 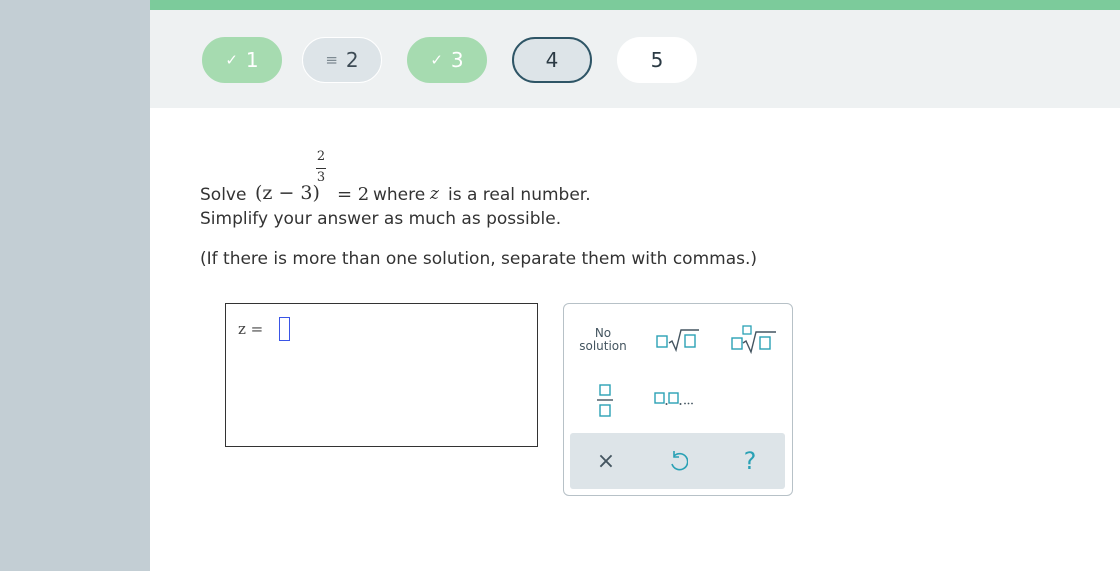 What do you see at coordinates (284, 329) in the screenshot?
I see `answer-cursor` at bounding box center [284, 329].